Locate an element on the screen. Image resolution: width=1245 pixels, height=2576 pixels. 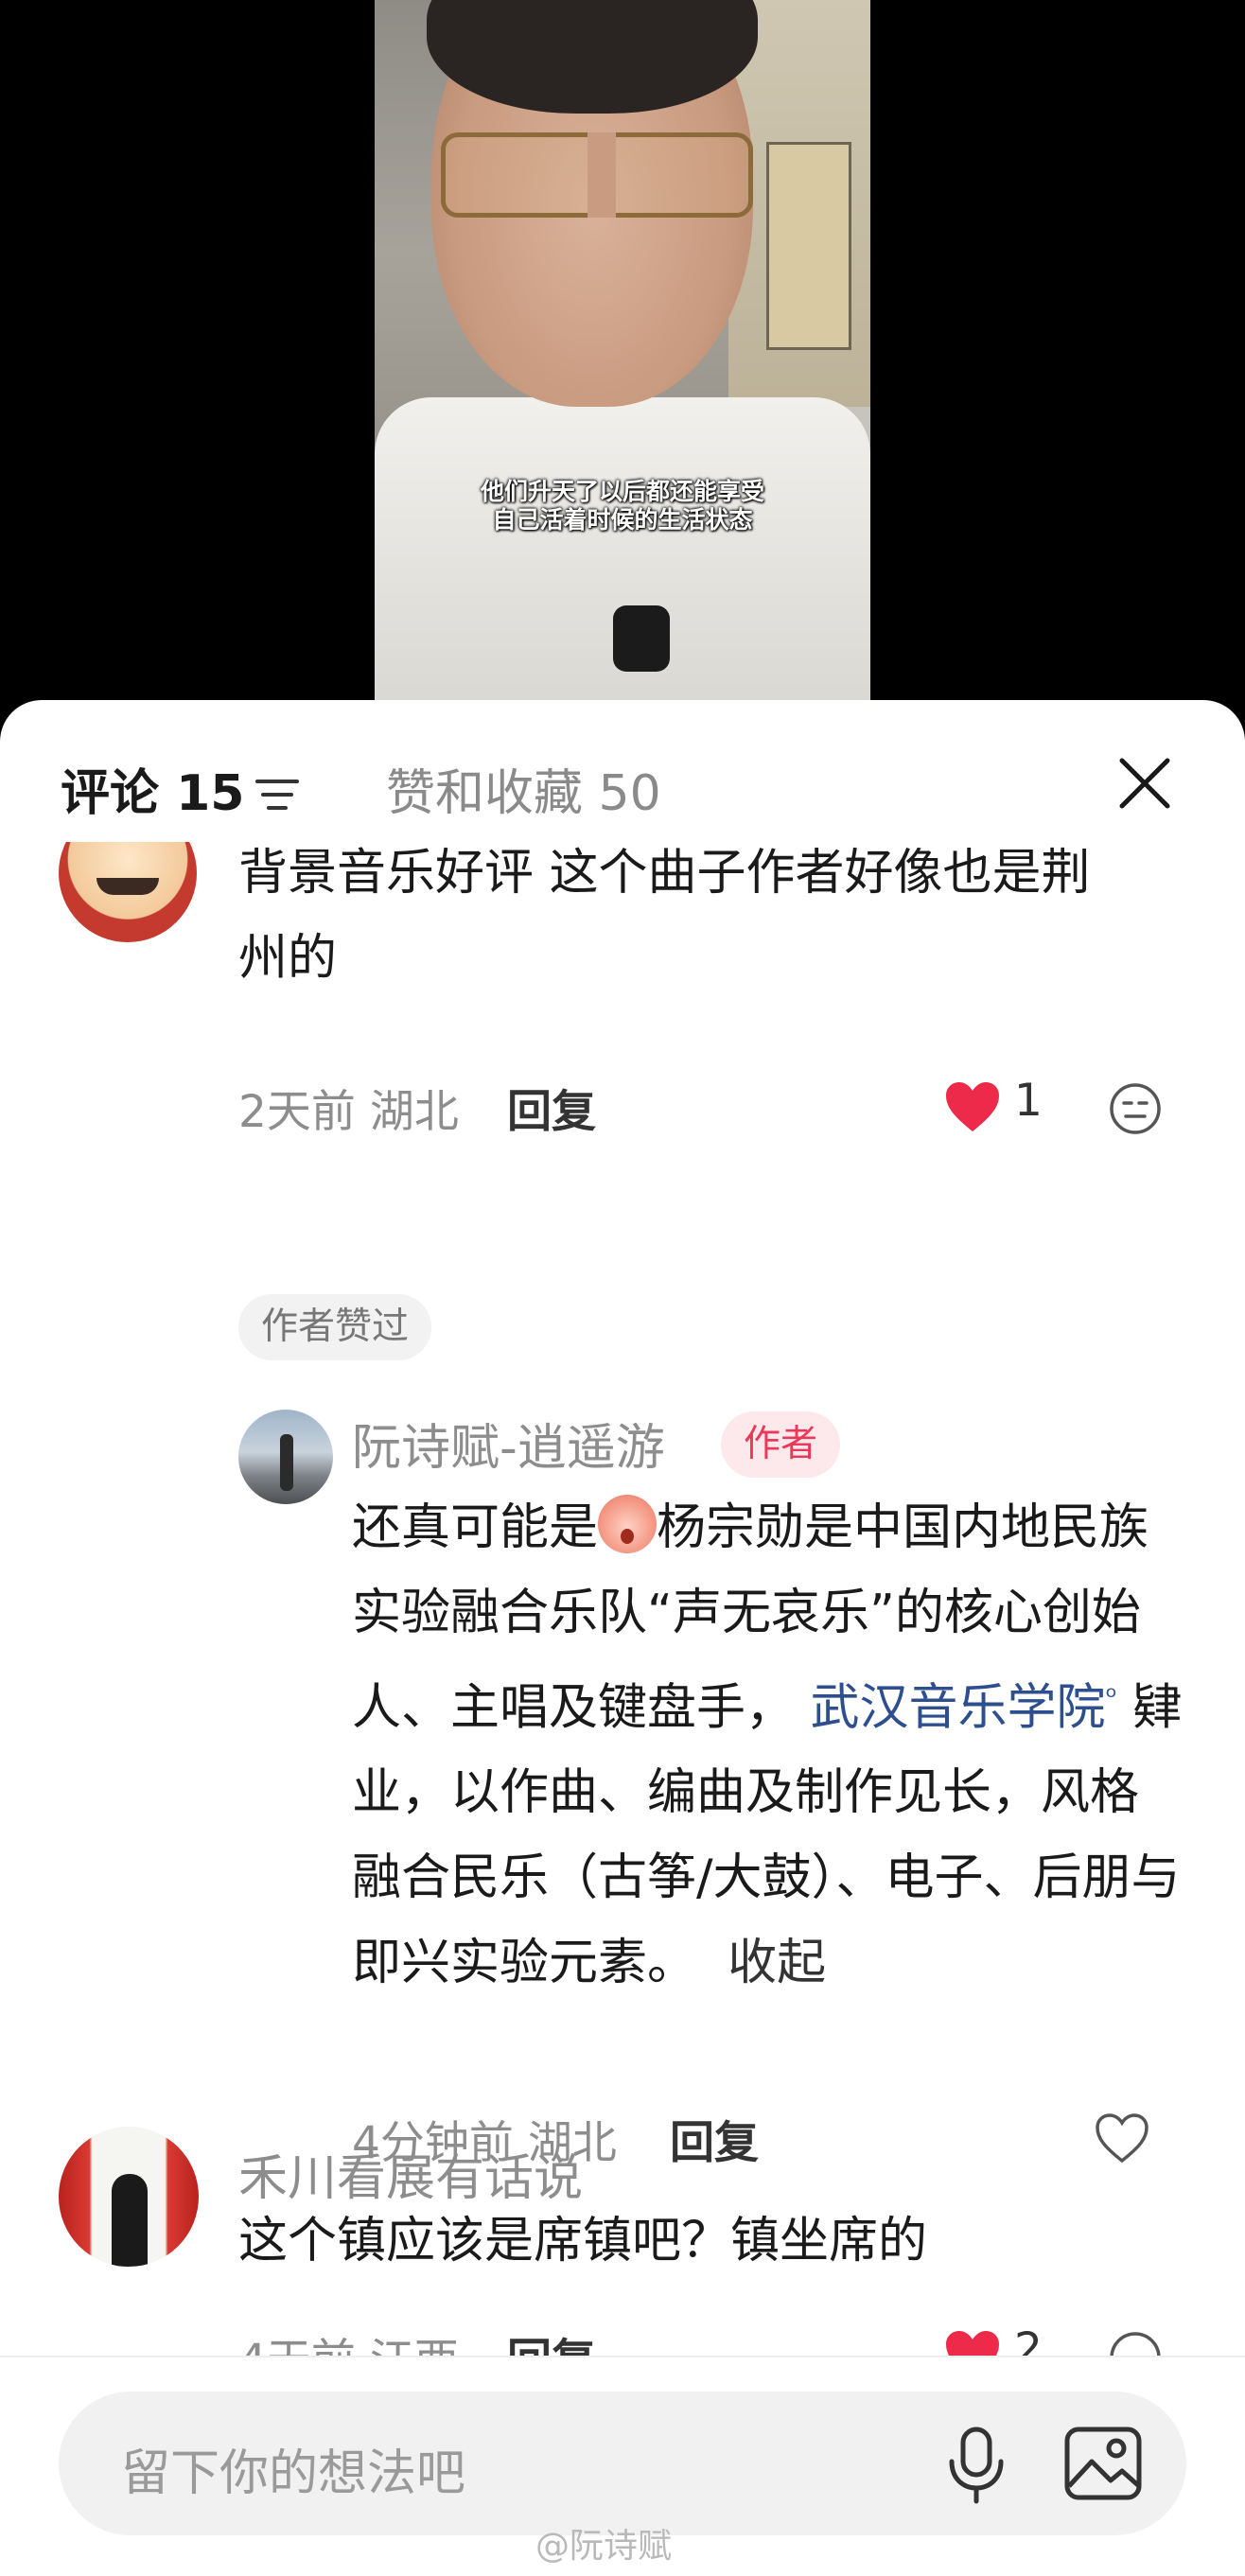
heart-outline-icon is located at coordinates (1122, 2138).